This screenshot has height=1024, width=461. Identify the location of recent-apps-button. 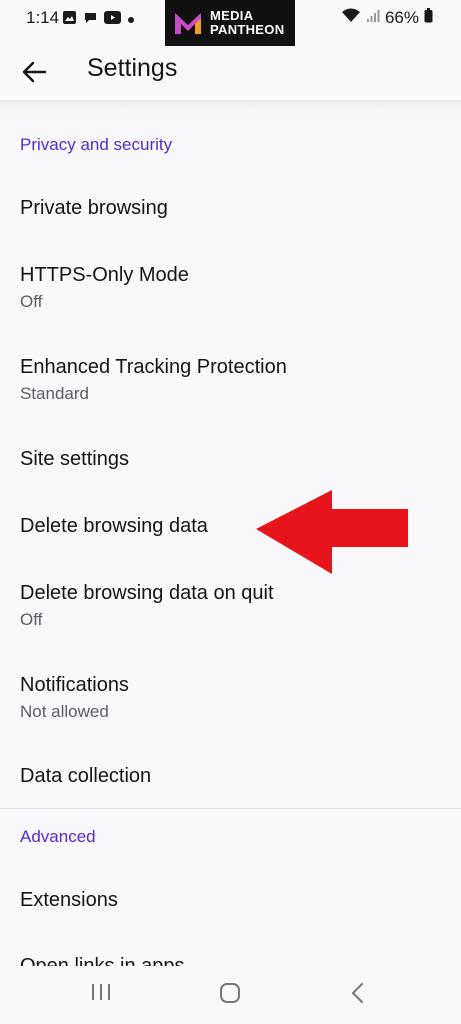
(101, 992).